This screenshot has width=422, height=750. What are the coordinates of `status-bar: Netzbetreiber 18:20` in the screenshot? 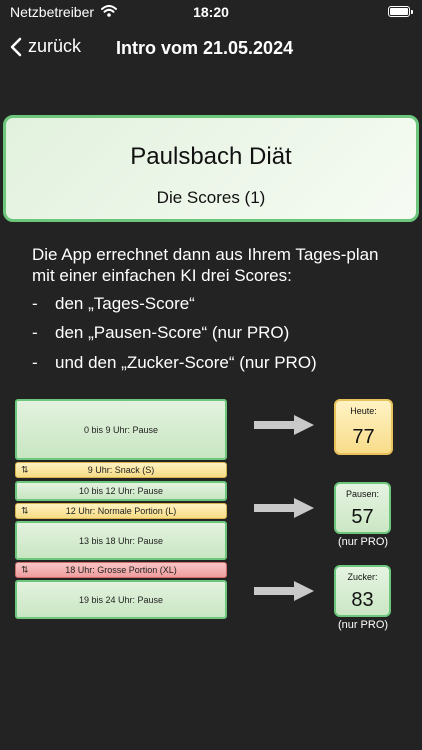 It's located at (211, 13).